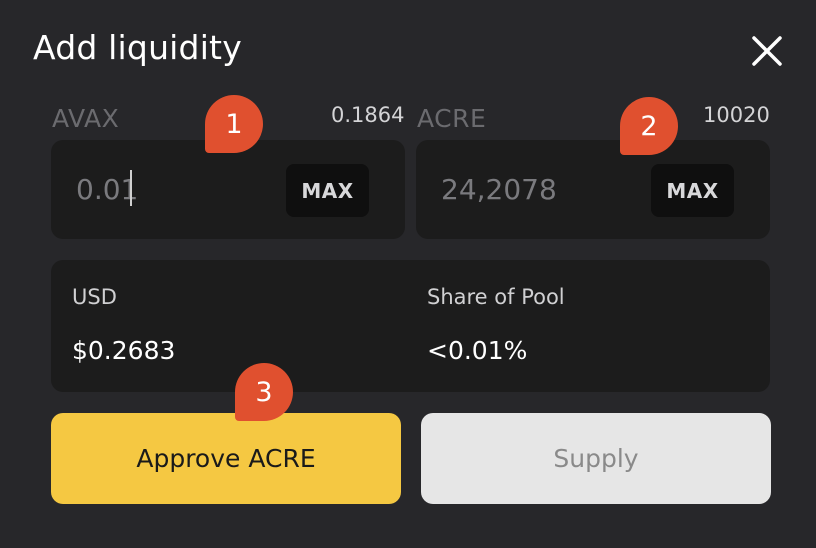 The width and height of the screenshot is (816, 548). Describe the element at coordinates (327, 190) in the screenshot. I see `token-a-max-button: MAX` at that location.